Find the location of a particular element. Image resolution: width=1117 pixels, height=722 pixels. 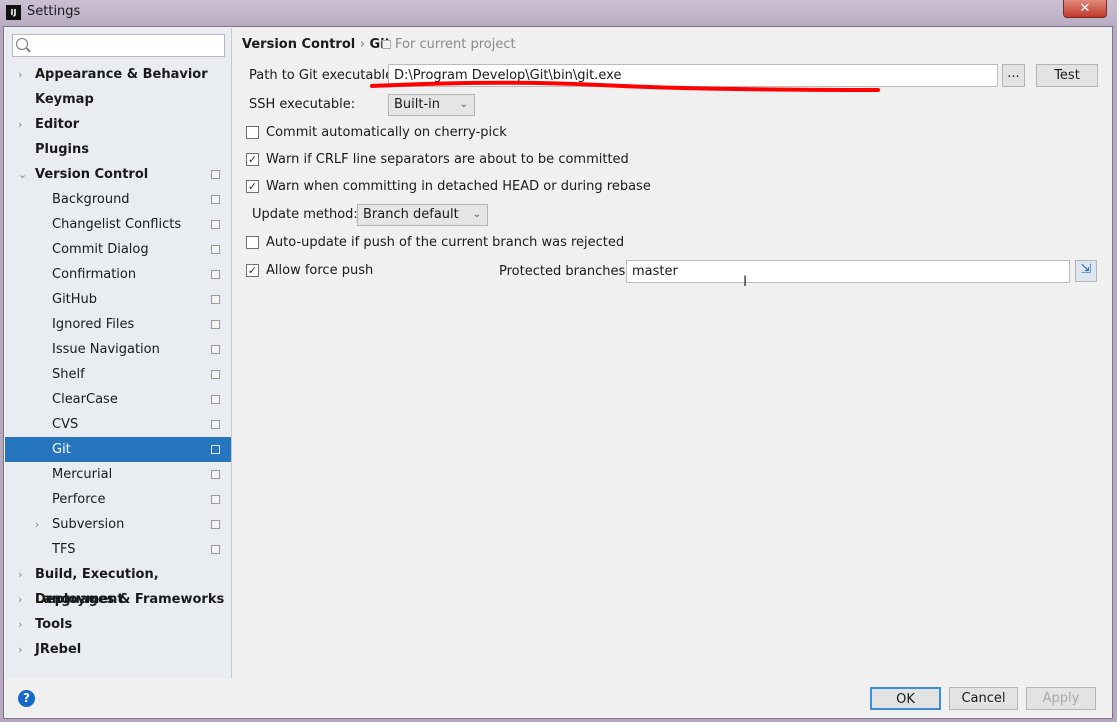

cherry-pick-checkbox is located at coordinates (252, 132).